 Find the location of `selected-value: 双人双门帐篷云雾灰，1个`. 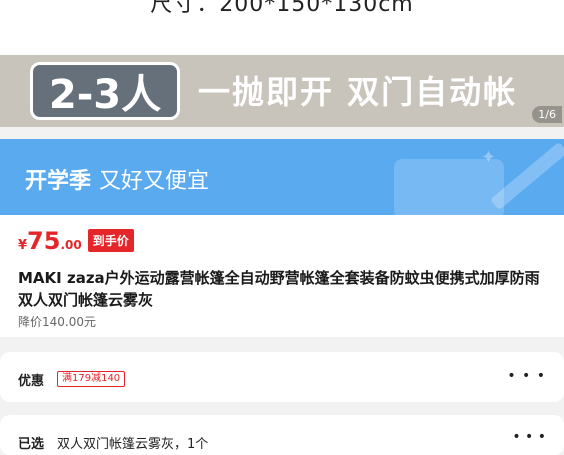

selected-value: 双人双门帐篷云雾灰，1个 is located at coordinates (133, 444).